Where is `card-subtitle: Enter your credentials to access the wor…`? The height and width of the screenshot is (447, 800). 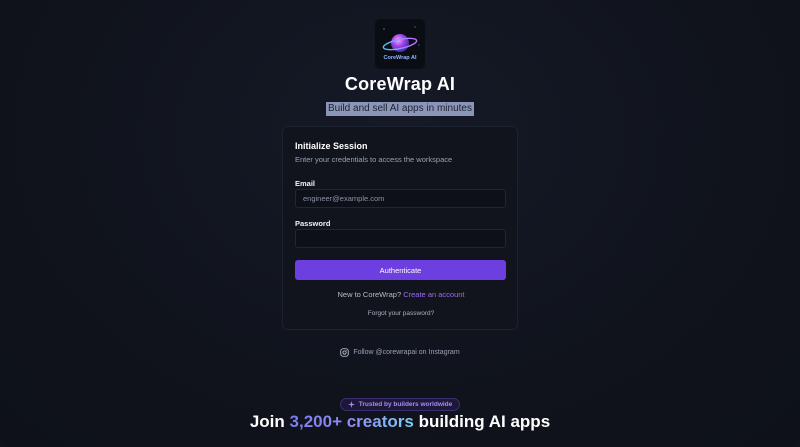
card-subtitle: Enter your credentials to access the wor… is located at coordinates (374, 159).